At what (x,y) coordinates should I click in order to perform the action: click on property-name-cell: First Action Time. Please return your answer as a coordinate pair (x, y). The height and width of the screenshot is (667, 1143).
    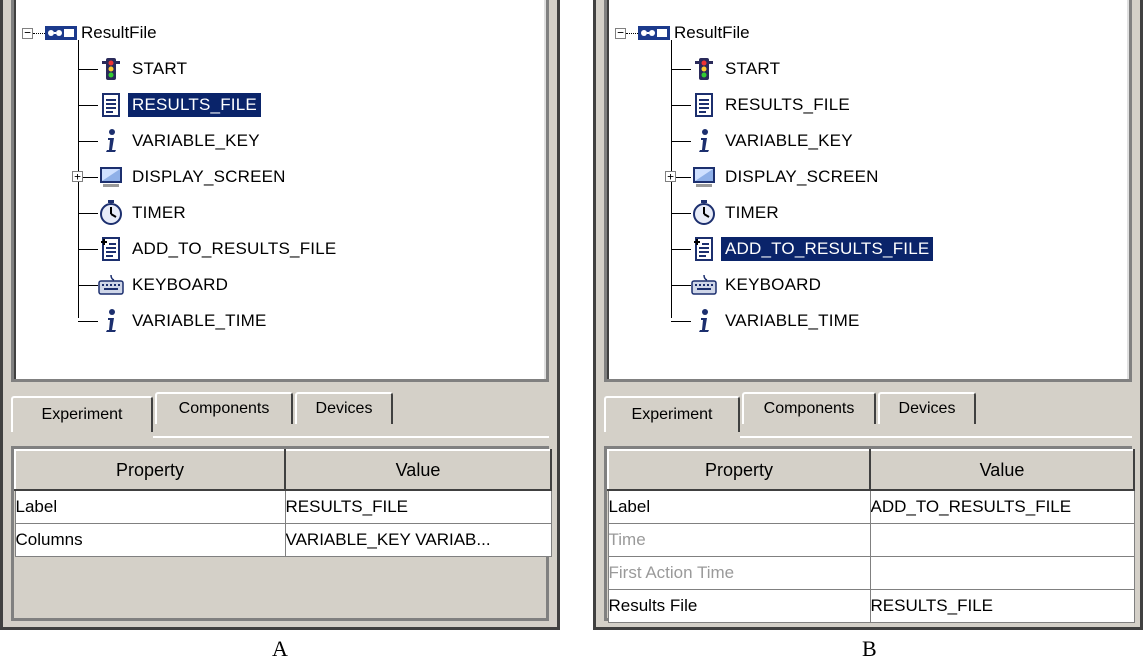
    Looking at the image, I should click on (739, 572).